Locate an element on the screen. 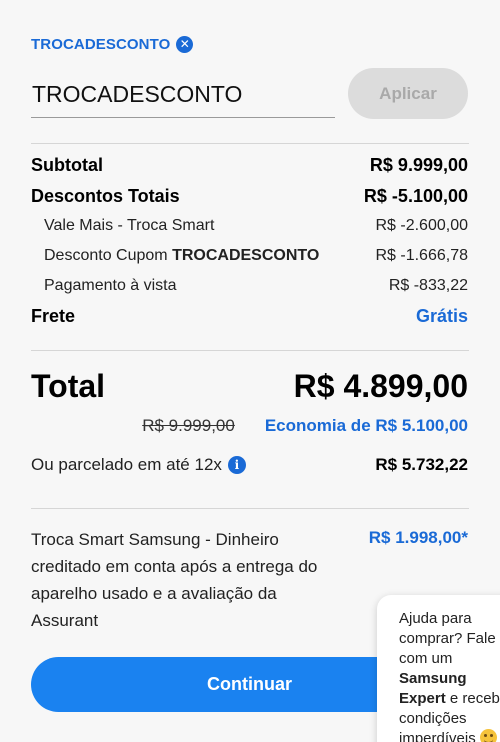  shipping-value: Grátis is located at coordinates (441, 316).